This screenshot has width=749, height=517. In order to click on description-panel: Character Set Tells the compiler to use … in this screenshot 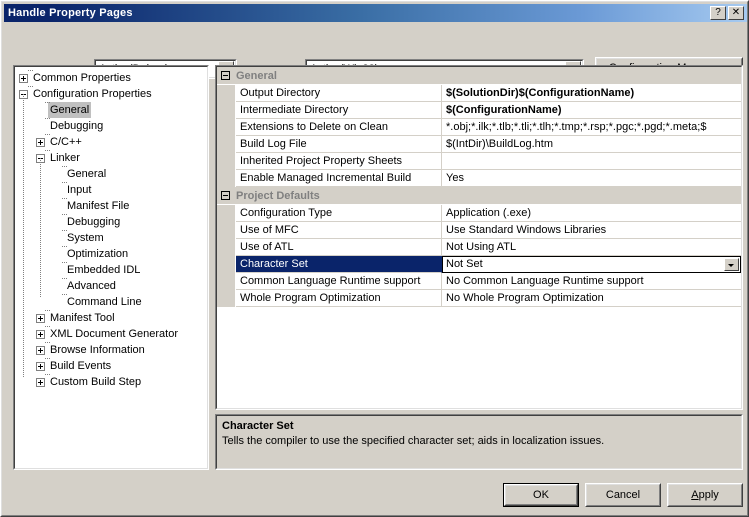, I will do `click(479, 442)`.